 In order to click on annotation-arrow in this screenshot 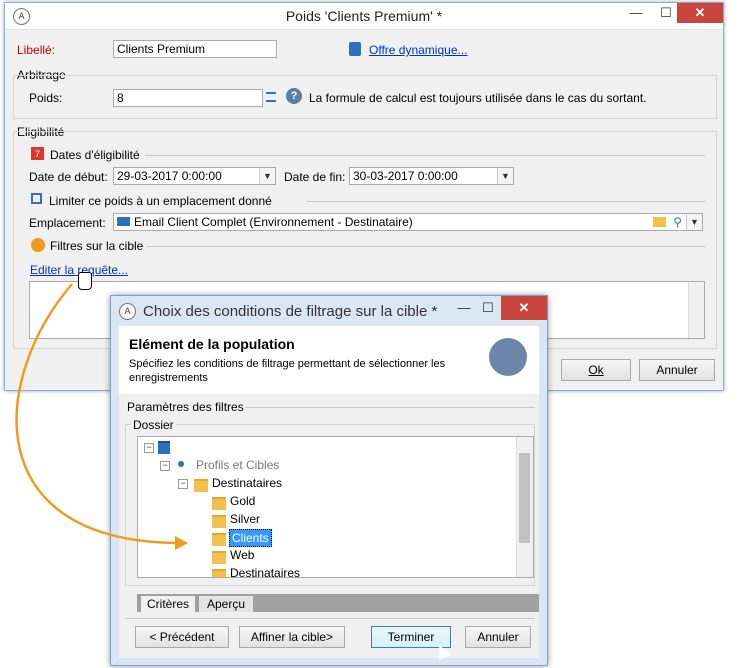, I will do `click(101, 416)`.